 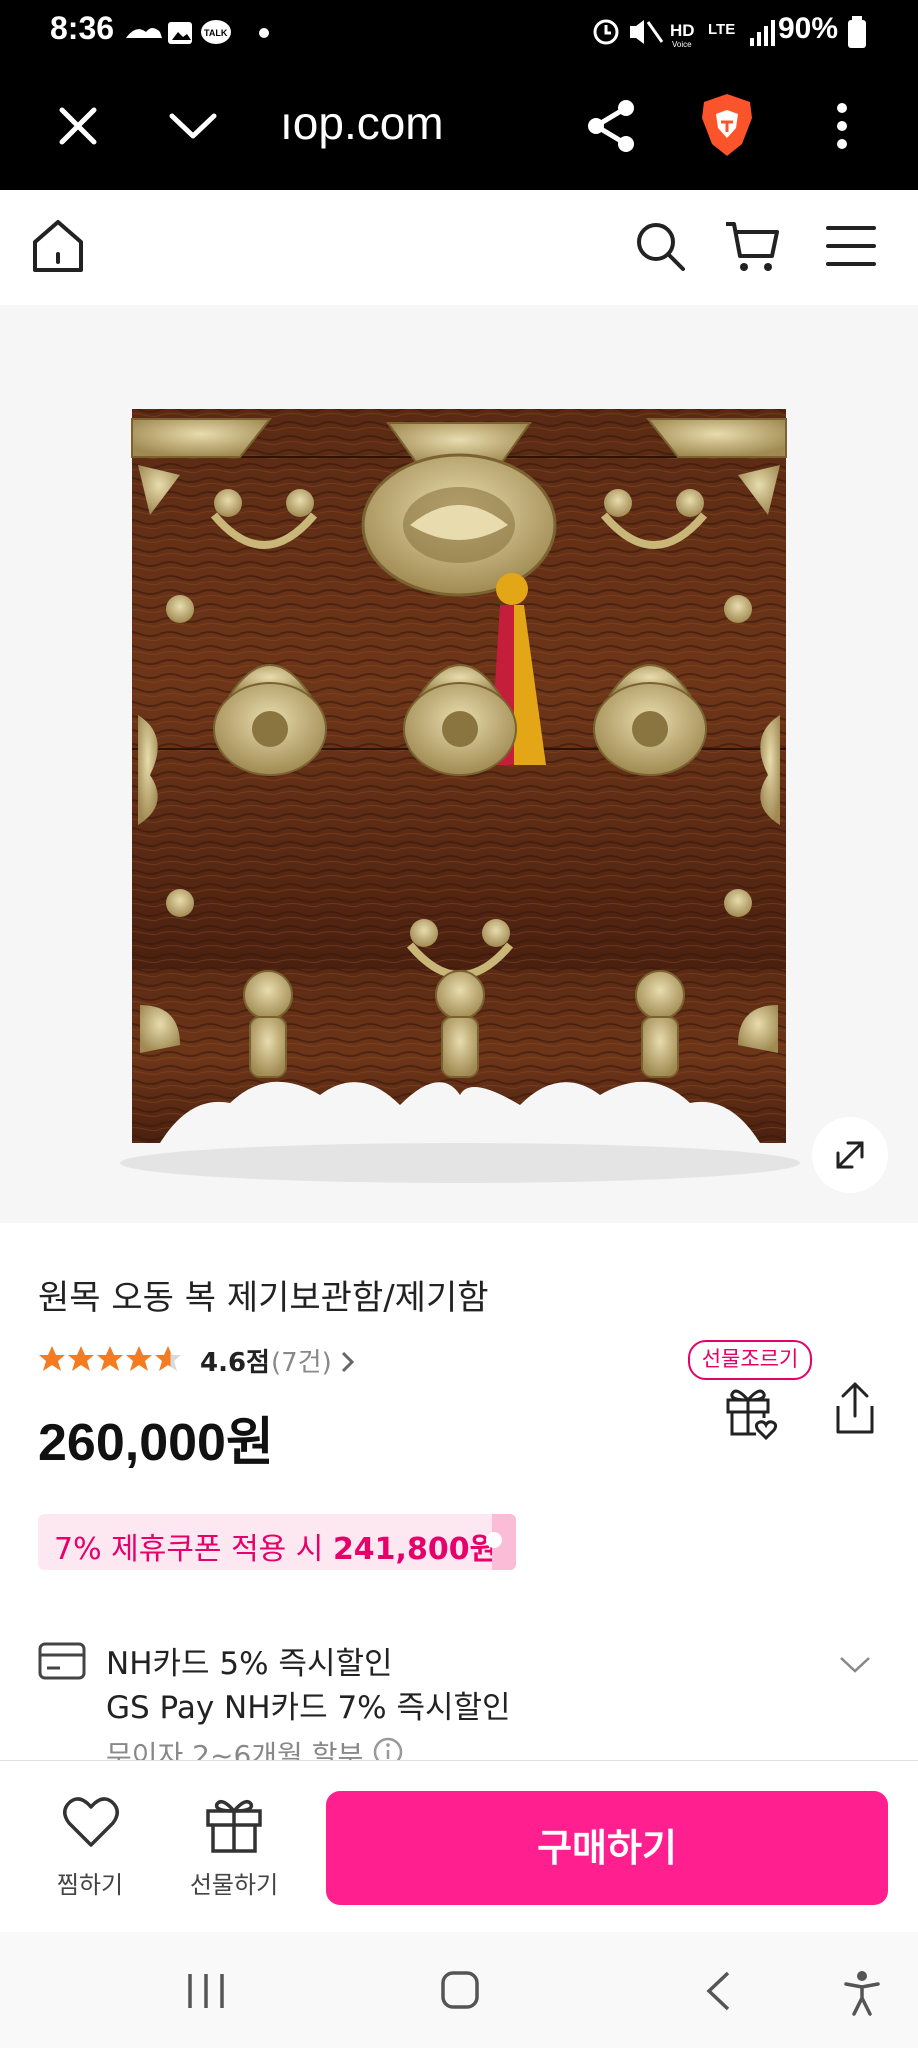 What do you see at coordinates (234, 1826) in the screenshot?
I see `gift-icon` at bounding box center [234, 1826].